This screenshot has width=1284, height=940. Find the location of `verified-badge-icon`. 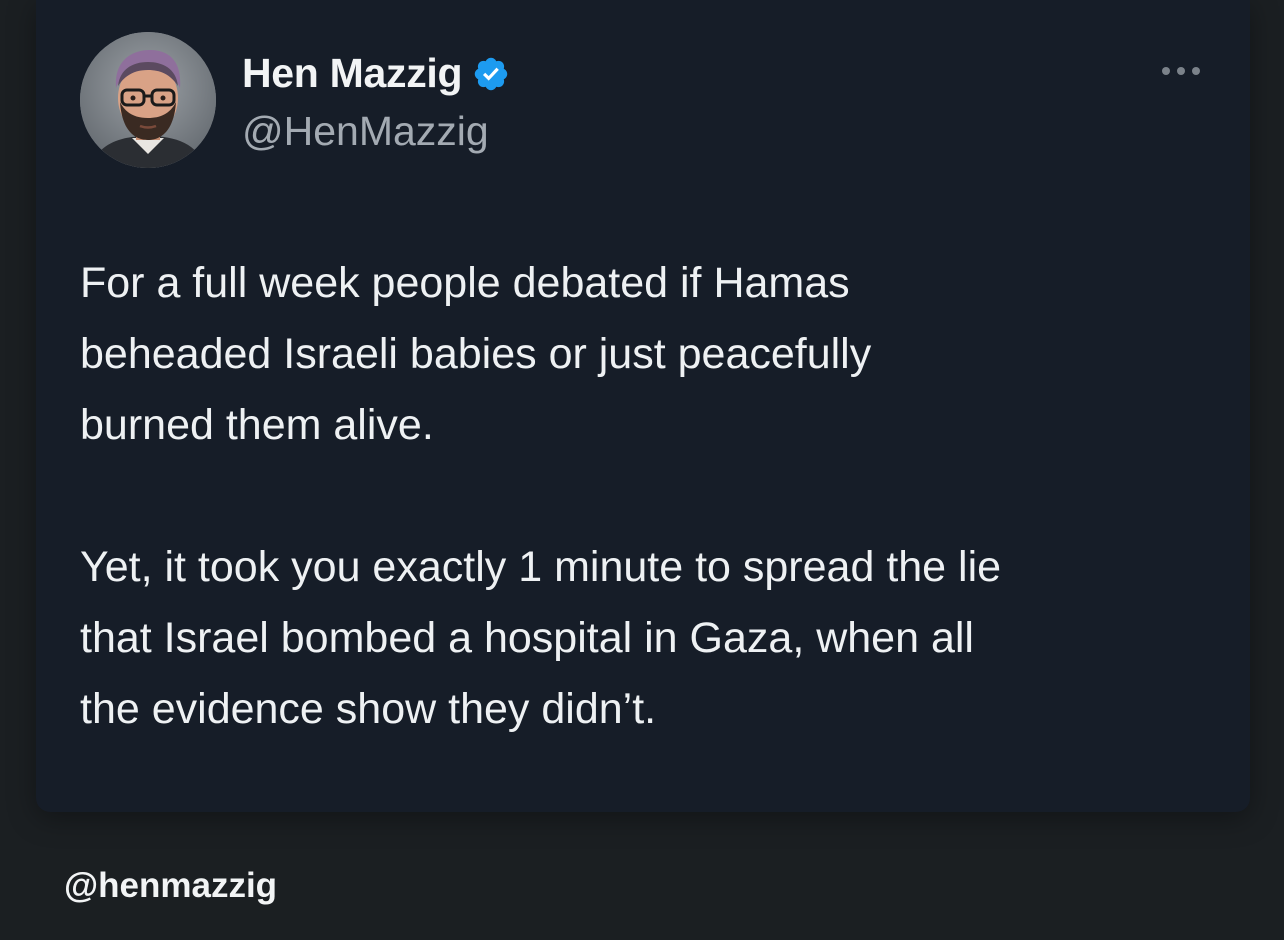

verified-badge-icon is located at coordinates (491, 74).